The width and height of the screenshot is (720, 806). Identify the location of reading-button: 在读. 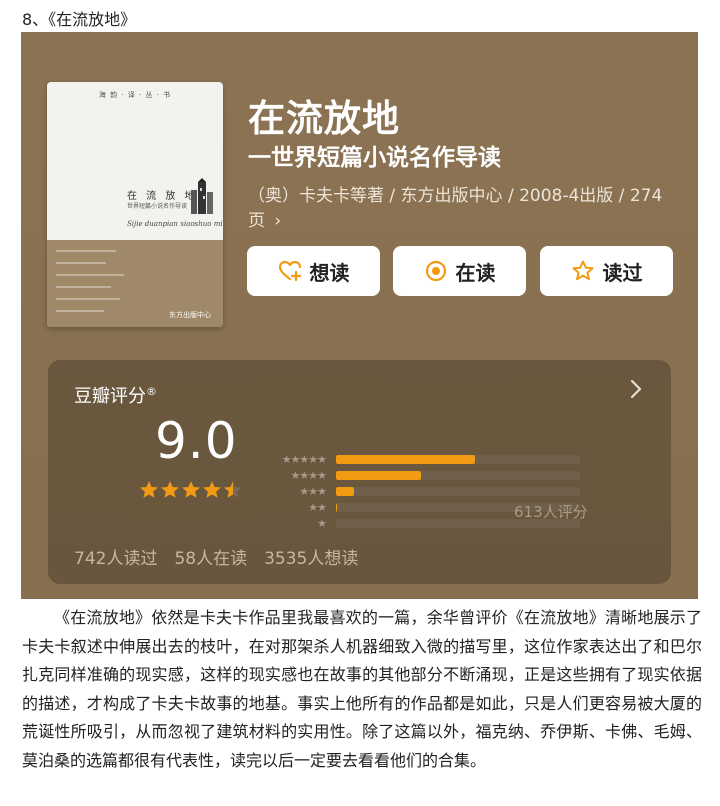
(459, 271).